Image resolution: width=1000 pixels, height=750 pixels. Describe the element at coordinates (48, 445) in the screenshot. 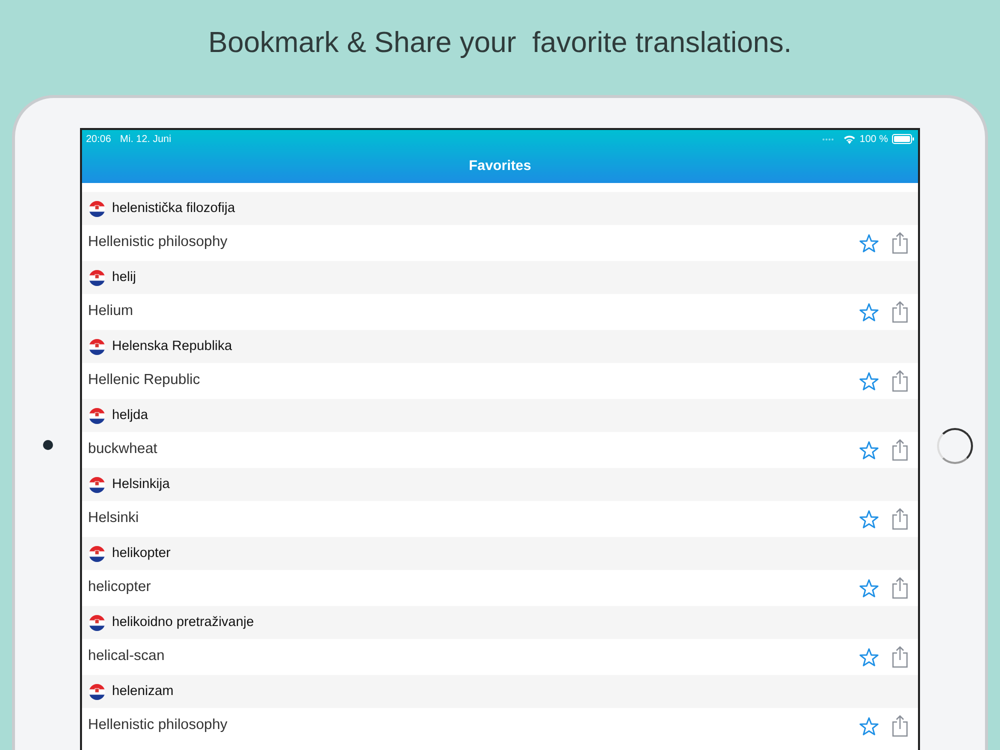

I see `camera-icon` at that location.